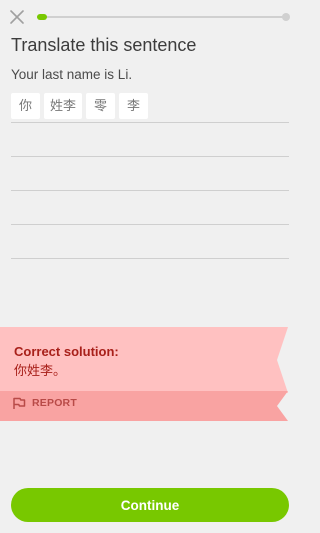  Describe the element at coordinates (42, 17) in the screenshot. I see `progress-fill` at that location.